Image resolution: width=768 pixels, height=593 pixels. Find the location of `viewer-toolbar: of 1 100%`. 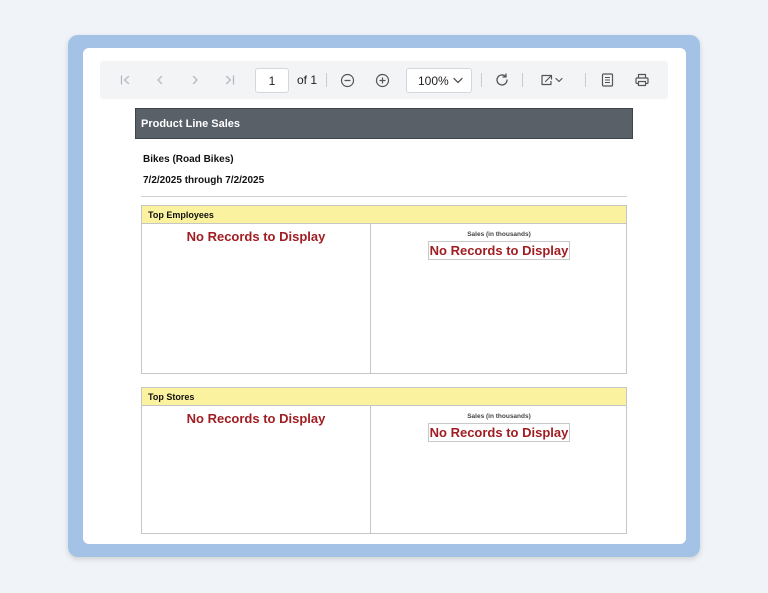

viewer-toolbar: of 1 100% is located at coordinates (384, 80).